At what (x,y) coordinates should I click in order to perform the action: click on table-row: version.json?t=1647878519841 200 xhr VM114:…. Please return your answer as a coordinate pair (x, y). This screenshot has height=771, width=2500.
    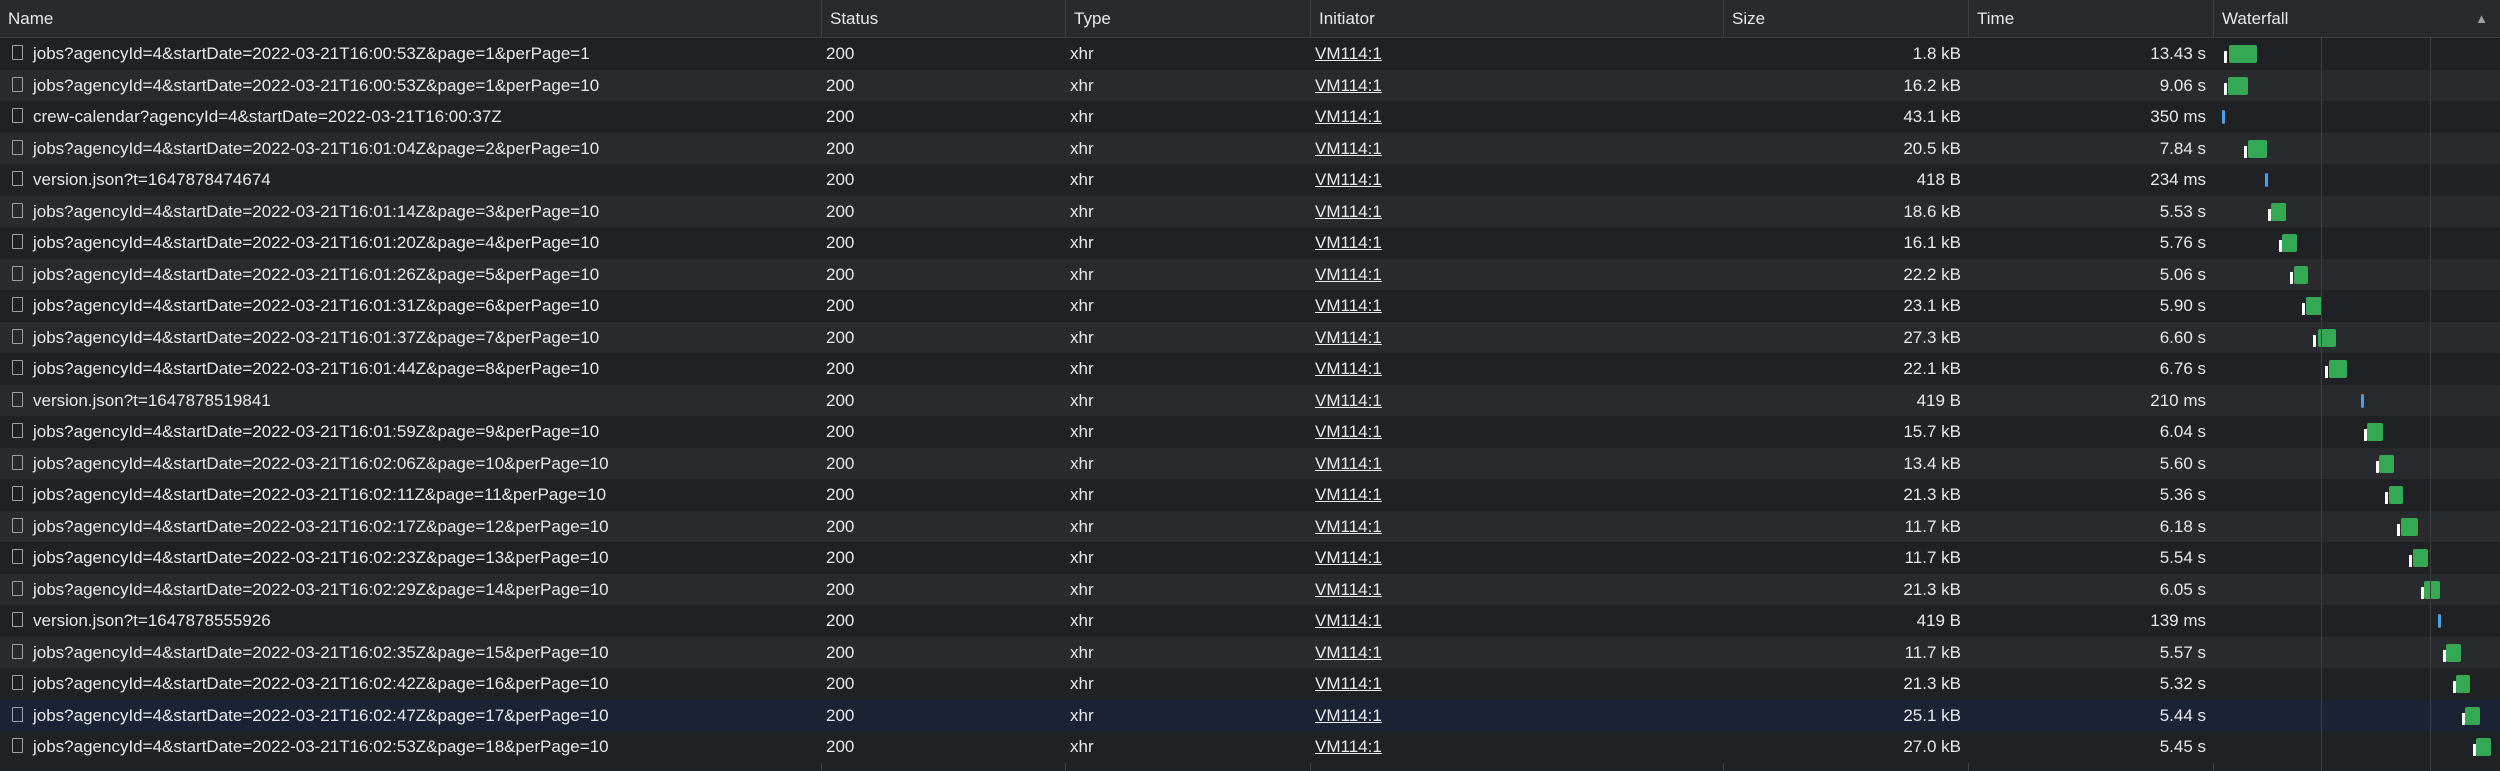
    Looking at the image, I should click on (1250, 400).